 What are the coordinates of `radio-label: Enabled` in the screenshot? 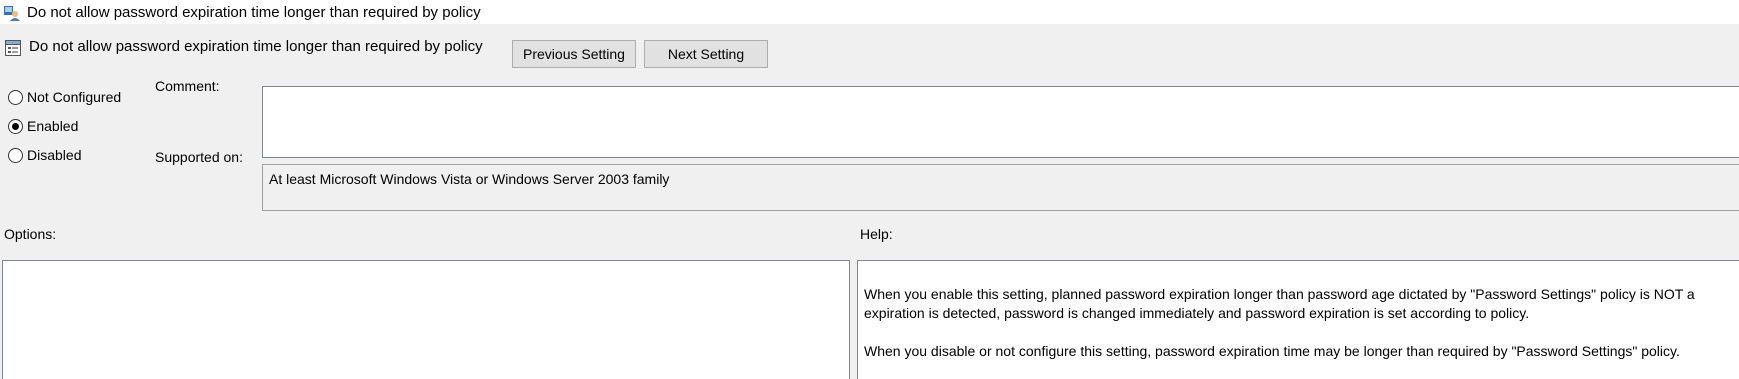 It's located at (53, 126).